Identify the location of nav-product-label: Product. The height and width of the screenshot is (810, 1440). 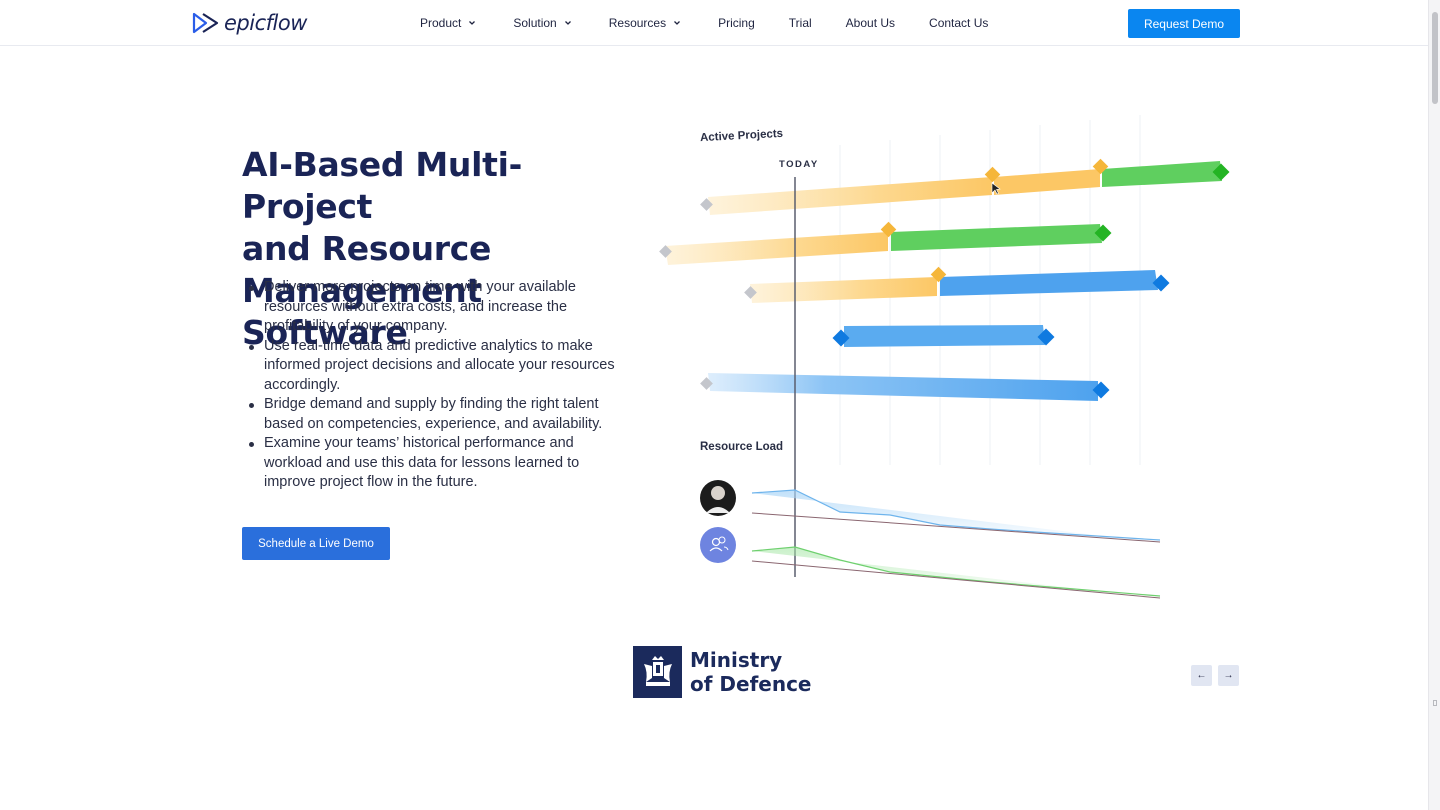
(441, 23).